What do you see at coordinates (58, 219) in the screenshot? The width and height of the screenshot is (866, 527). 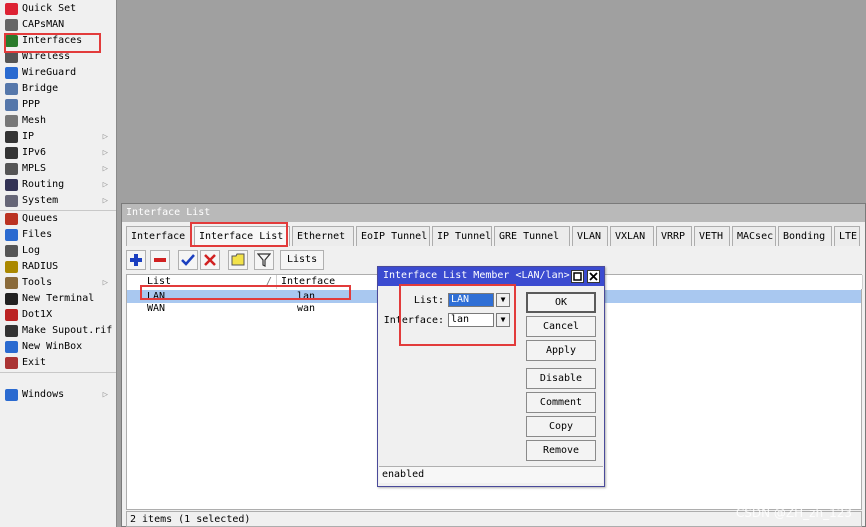 I see `sidebar-item-queues: Queues` at bounding box center [58, 219].